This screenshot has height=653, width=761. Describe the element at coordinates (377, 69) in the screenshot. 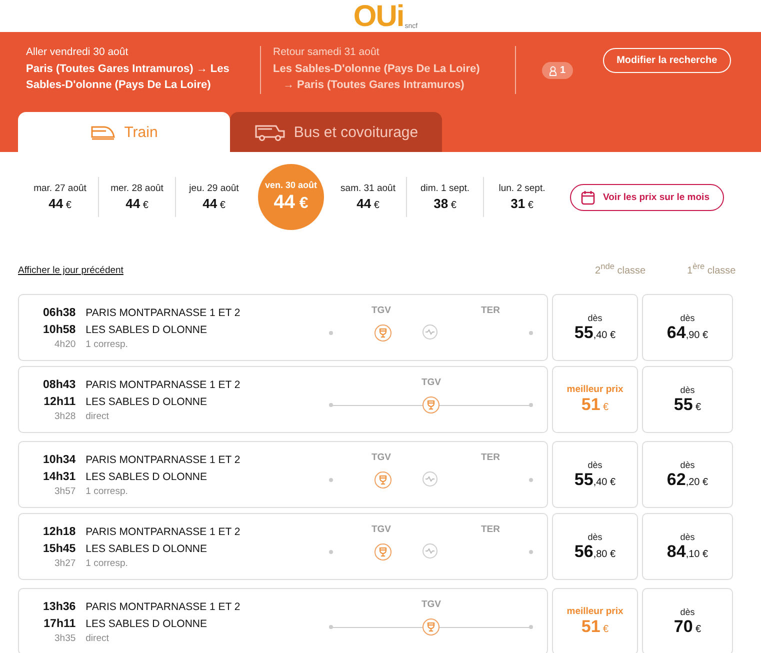

I see `return-route: Les Sables-D'olonne (Pays De La Loire)` at that location.